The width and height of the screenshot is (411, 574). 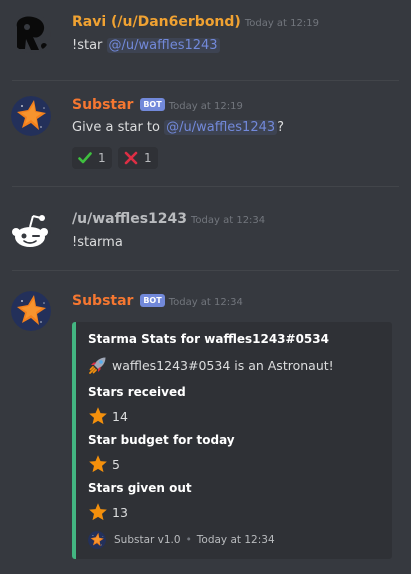 I want to click on black-ink-avatar-icon, so click(x=31, y=33).